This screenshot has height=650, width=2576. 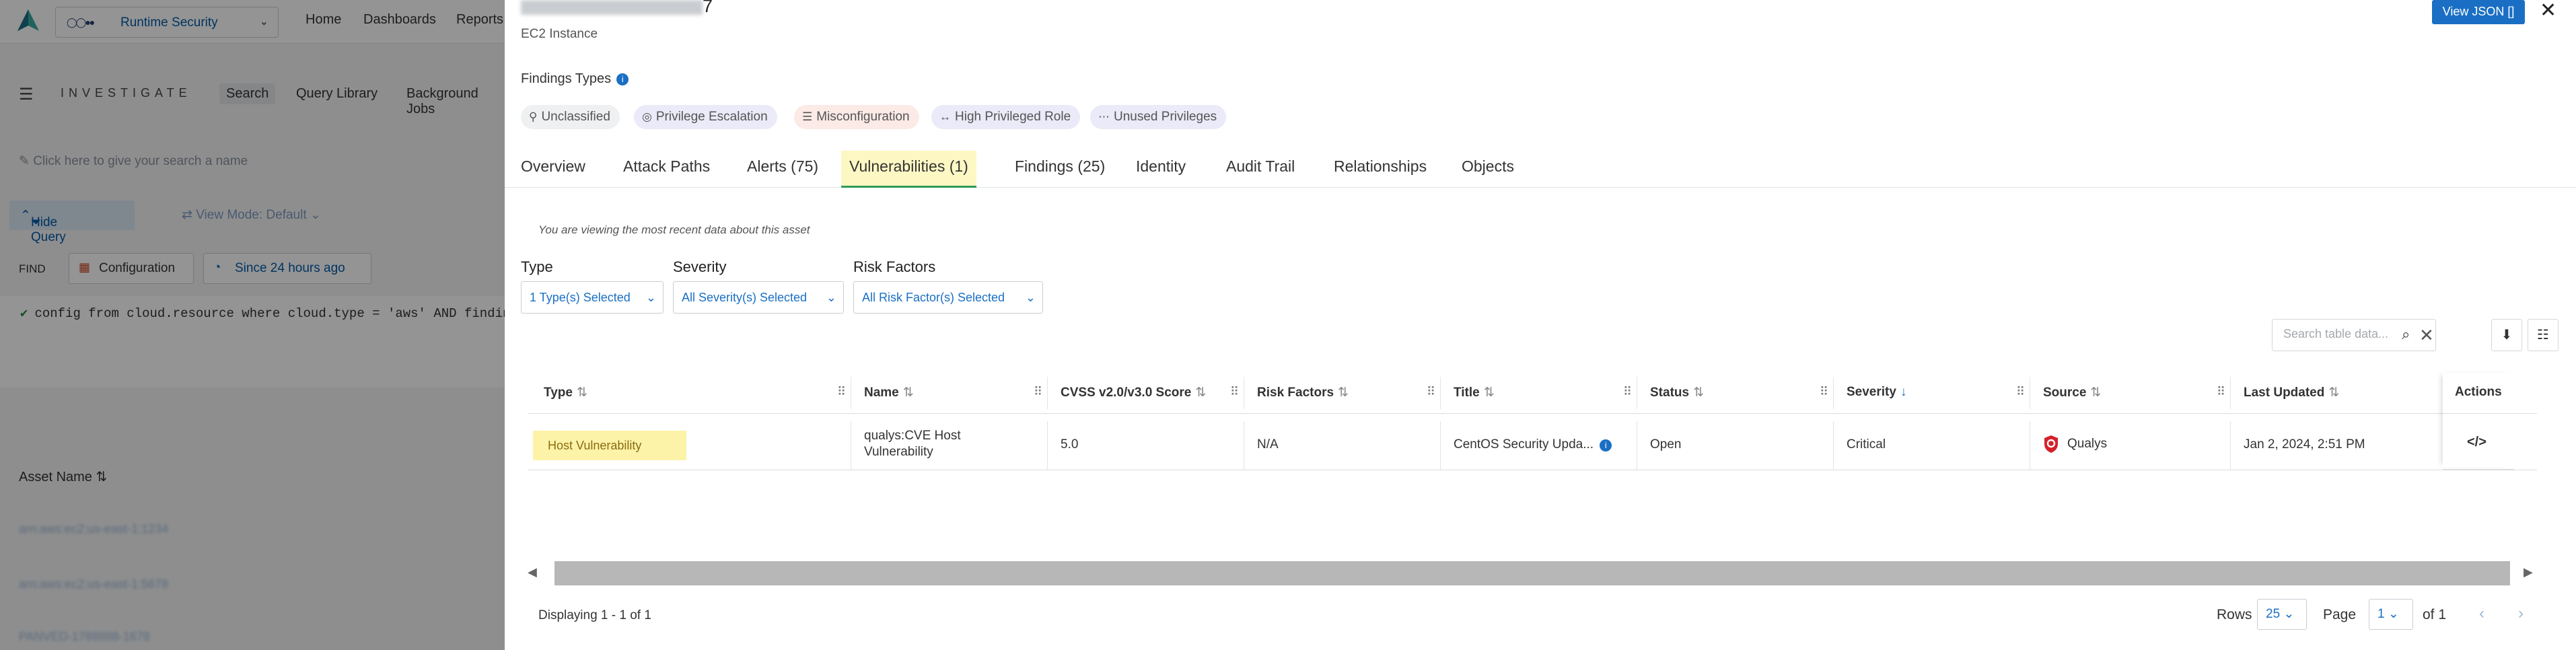 I want to click on type-filter-value: 1 Type(s) Selected, so click(x=580, y=297).